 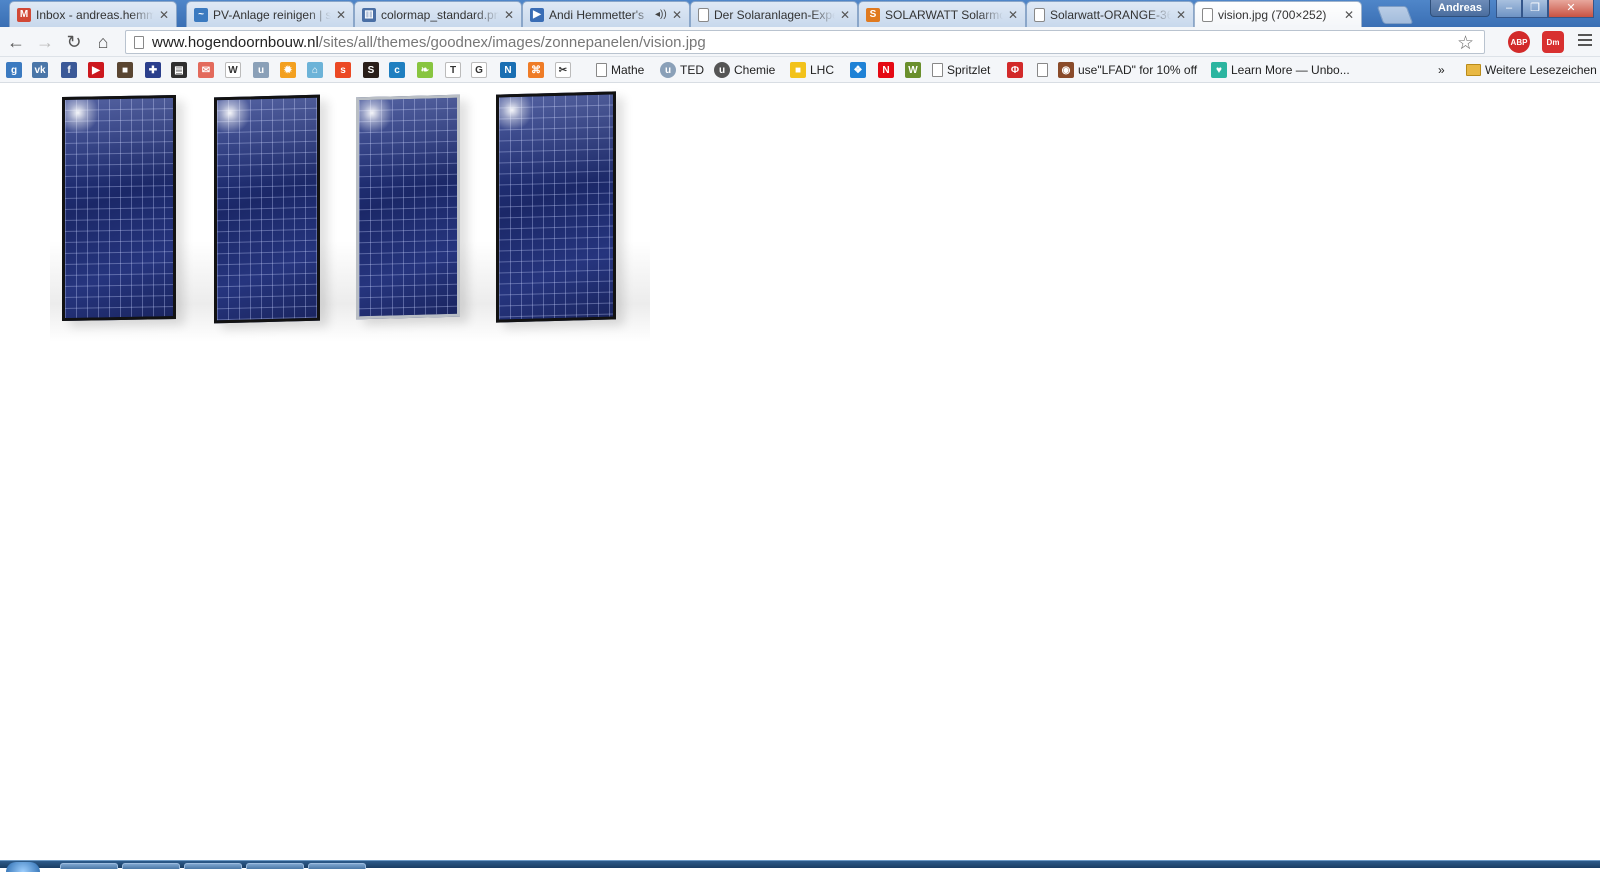 I want to click on bookmark-ted: u TED, so click(x=682, y=70).